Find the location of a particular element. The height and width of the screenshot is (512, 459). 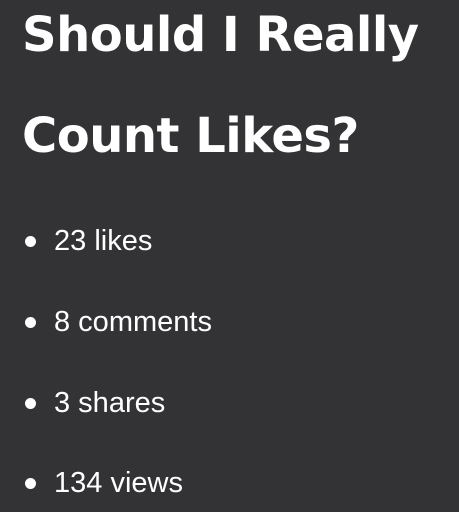

bullet-text: 23 likes is located at coordinates (103, 241).